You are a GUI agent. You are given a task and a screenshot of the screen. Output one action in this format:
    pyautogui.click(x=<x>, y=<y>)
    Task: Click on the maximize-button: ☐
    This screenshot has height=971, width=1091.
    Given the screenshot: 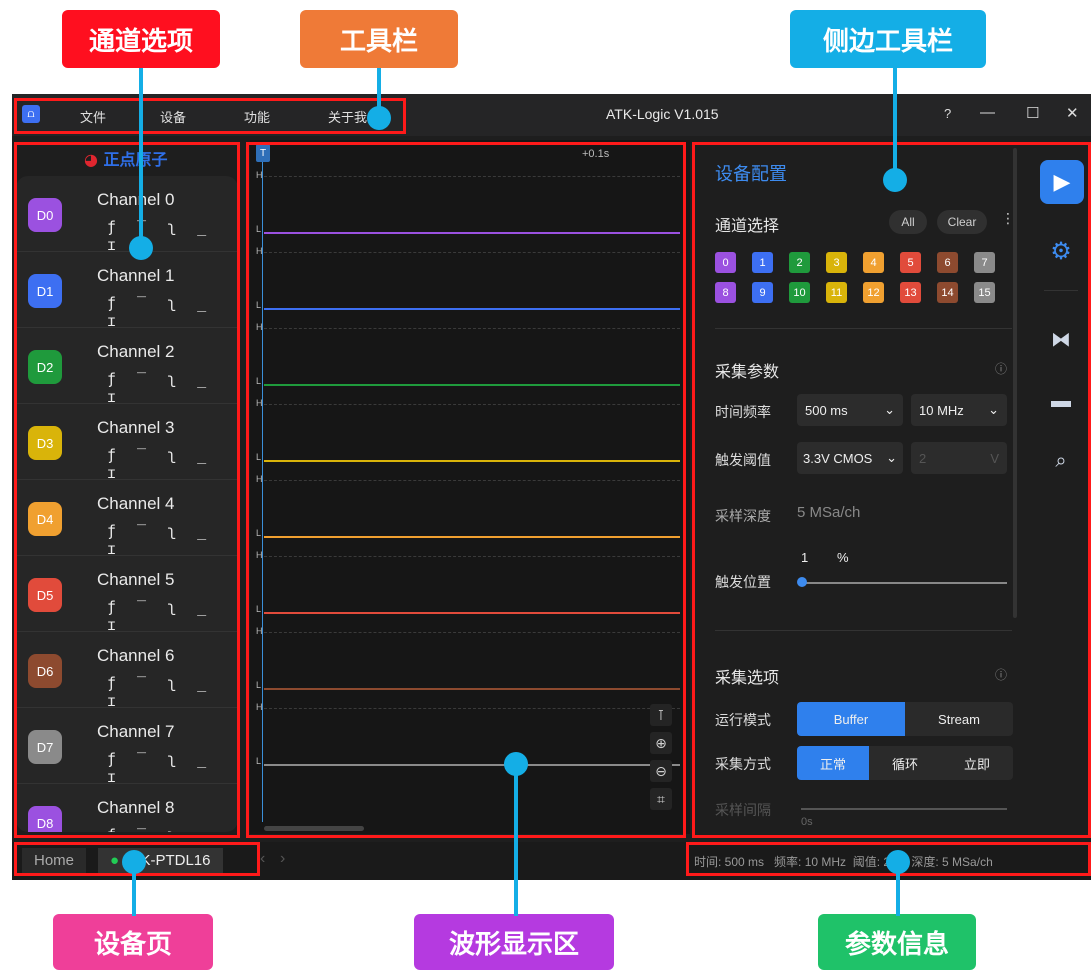 What is the action you would take?
    pyautogui.click(x=1032, y=113)
    